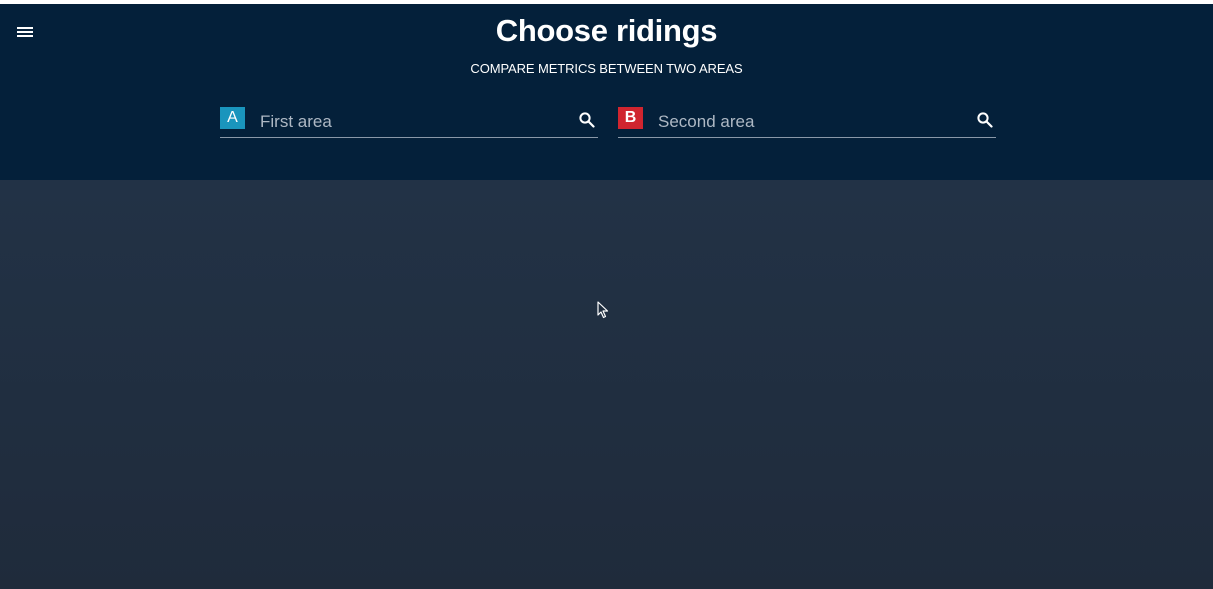  I want to click on second-area-input, so click(808, 122).